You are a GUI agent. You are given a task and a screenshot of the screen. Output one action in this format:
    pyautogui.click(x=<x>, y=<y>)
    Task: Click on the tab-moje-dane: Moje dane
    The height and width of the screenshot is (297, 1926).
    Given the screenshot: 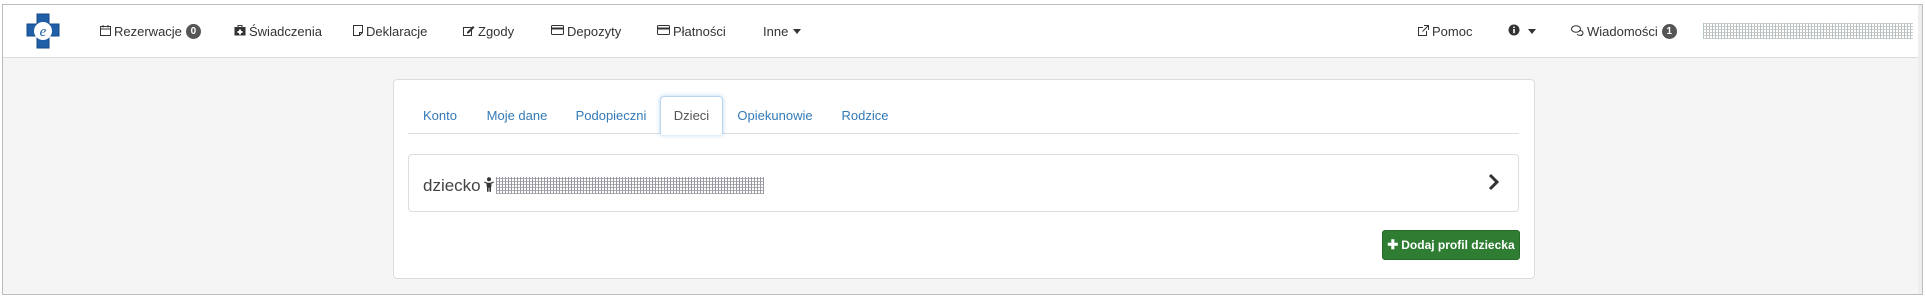 What is the action you would take?
    pyautogui.click(x=517, y=115)
    